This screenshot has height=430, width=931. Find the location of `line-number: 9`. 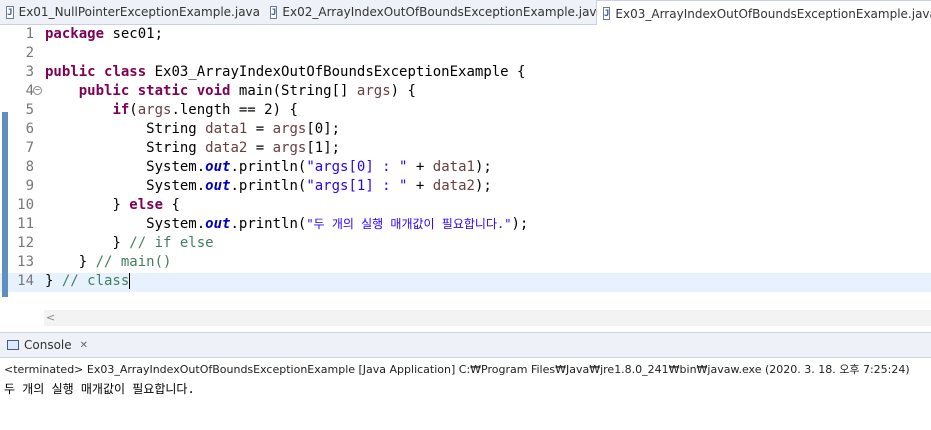

line-number: 9 is located at coordinates (29, 186).